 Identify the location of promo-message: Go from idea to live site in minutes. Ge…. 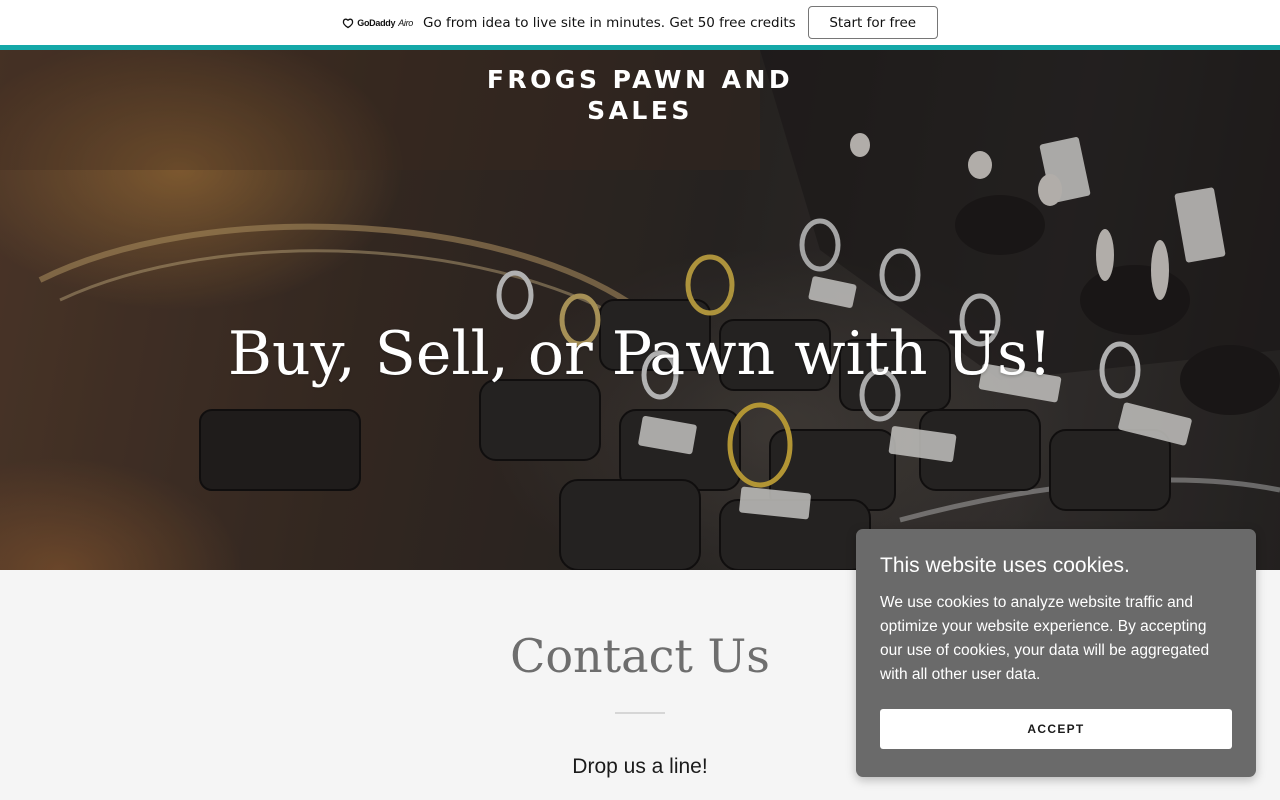
(609, 22).